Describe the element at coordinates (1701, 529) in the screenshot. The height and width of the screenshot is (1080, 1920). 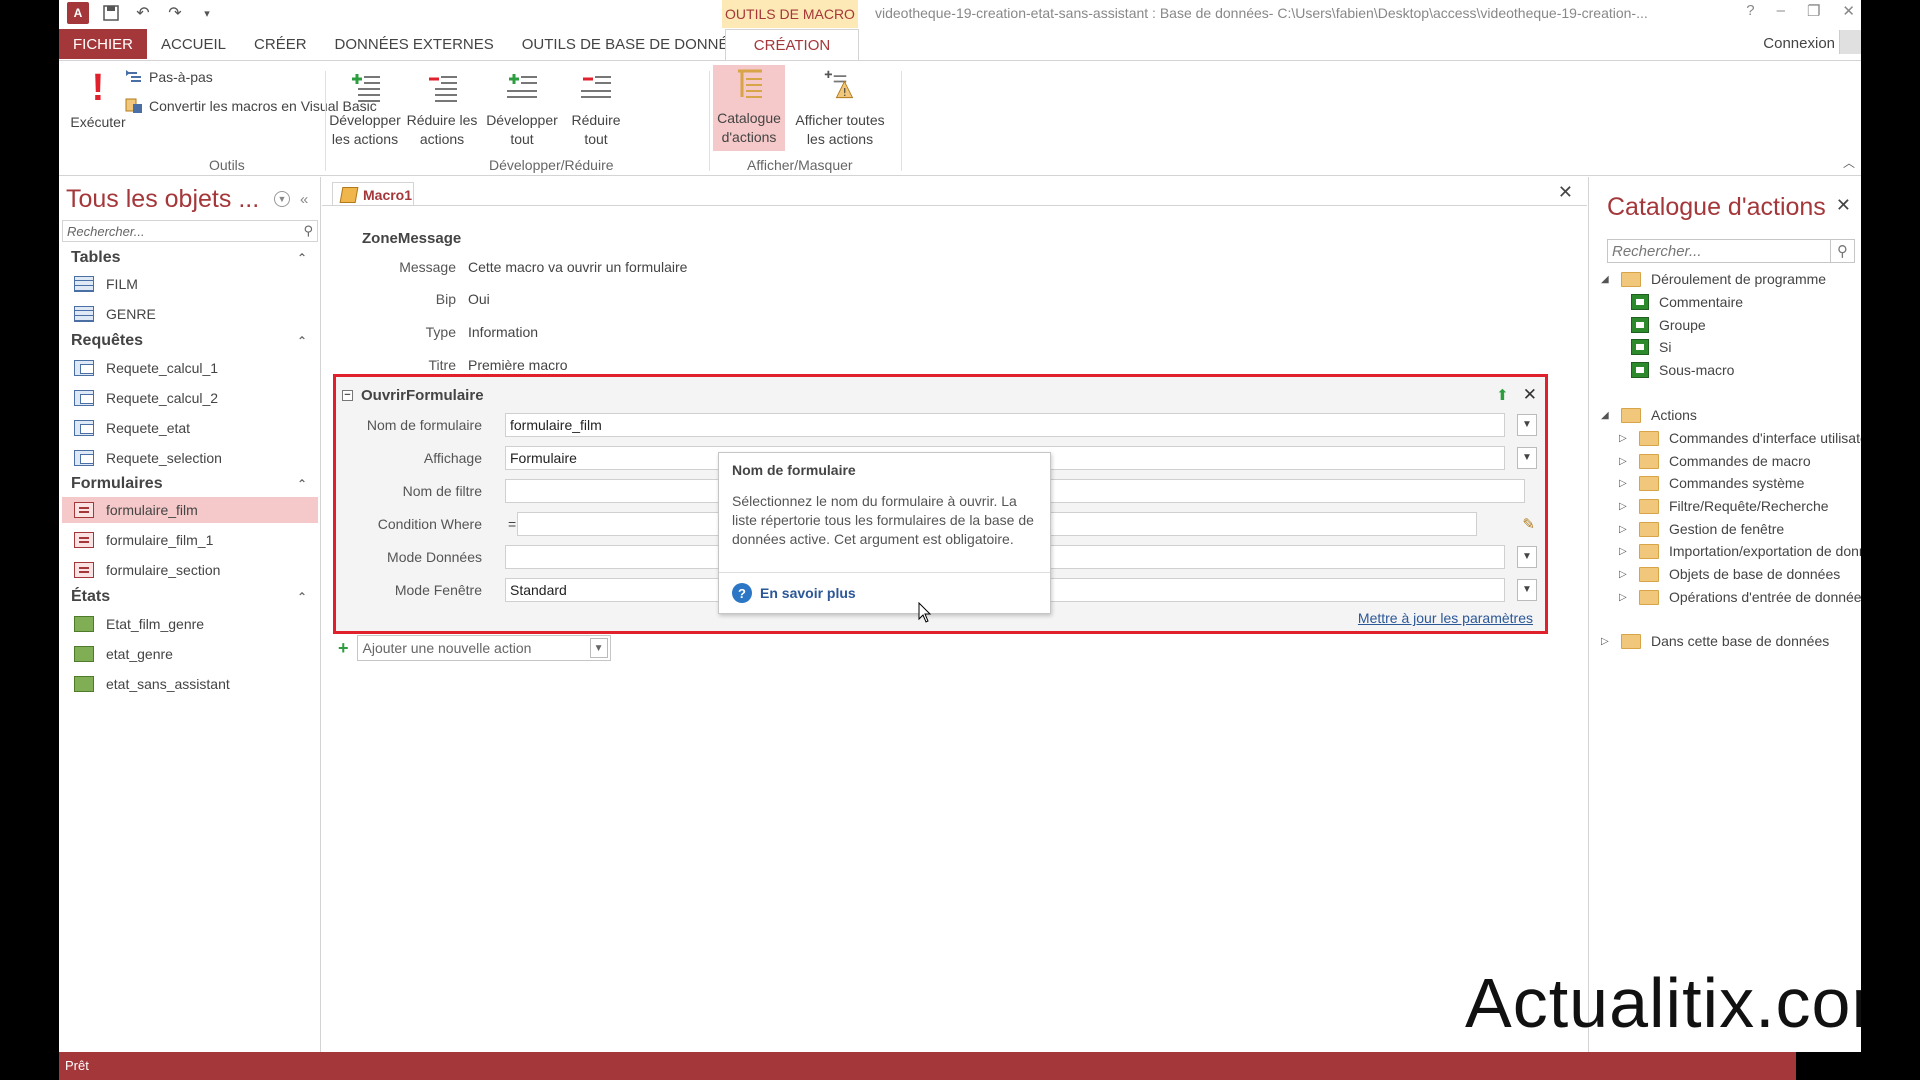
I see `tree-node-category: ▷ Gestion de fenêtre` at that location.